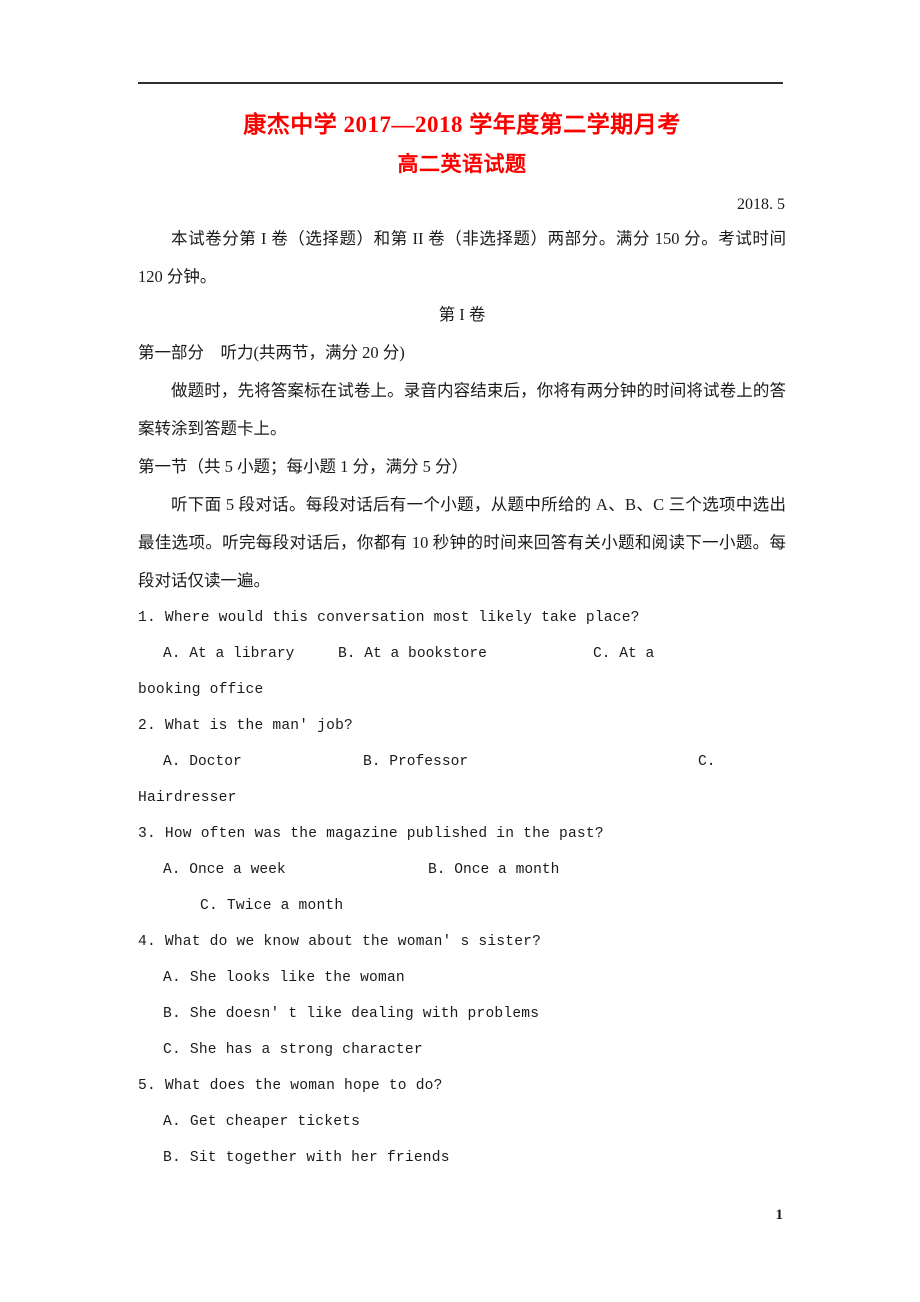 This screenshot has height=1302, width=920. Describe the element at coordinates (290, 1086) in the screenshot. I see `question-5-stem: 5. What does the woman hope to do?` at that location.